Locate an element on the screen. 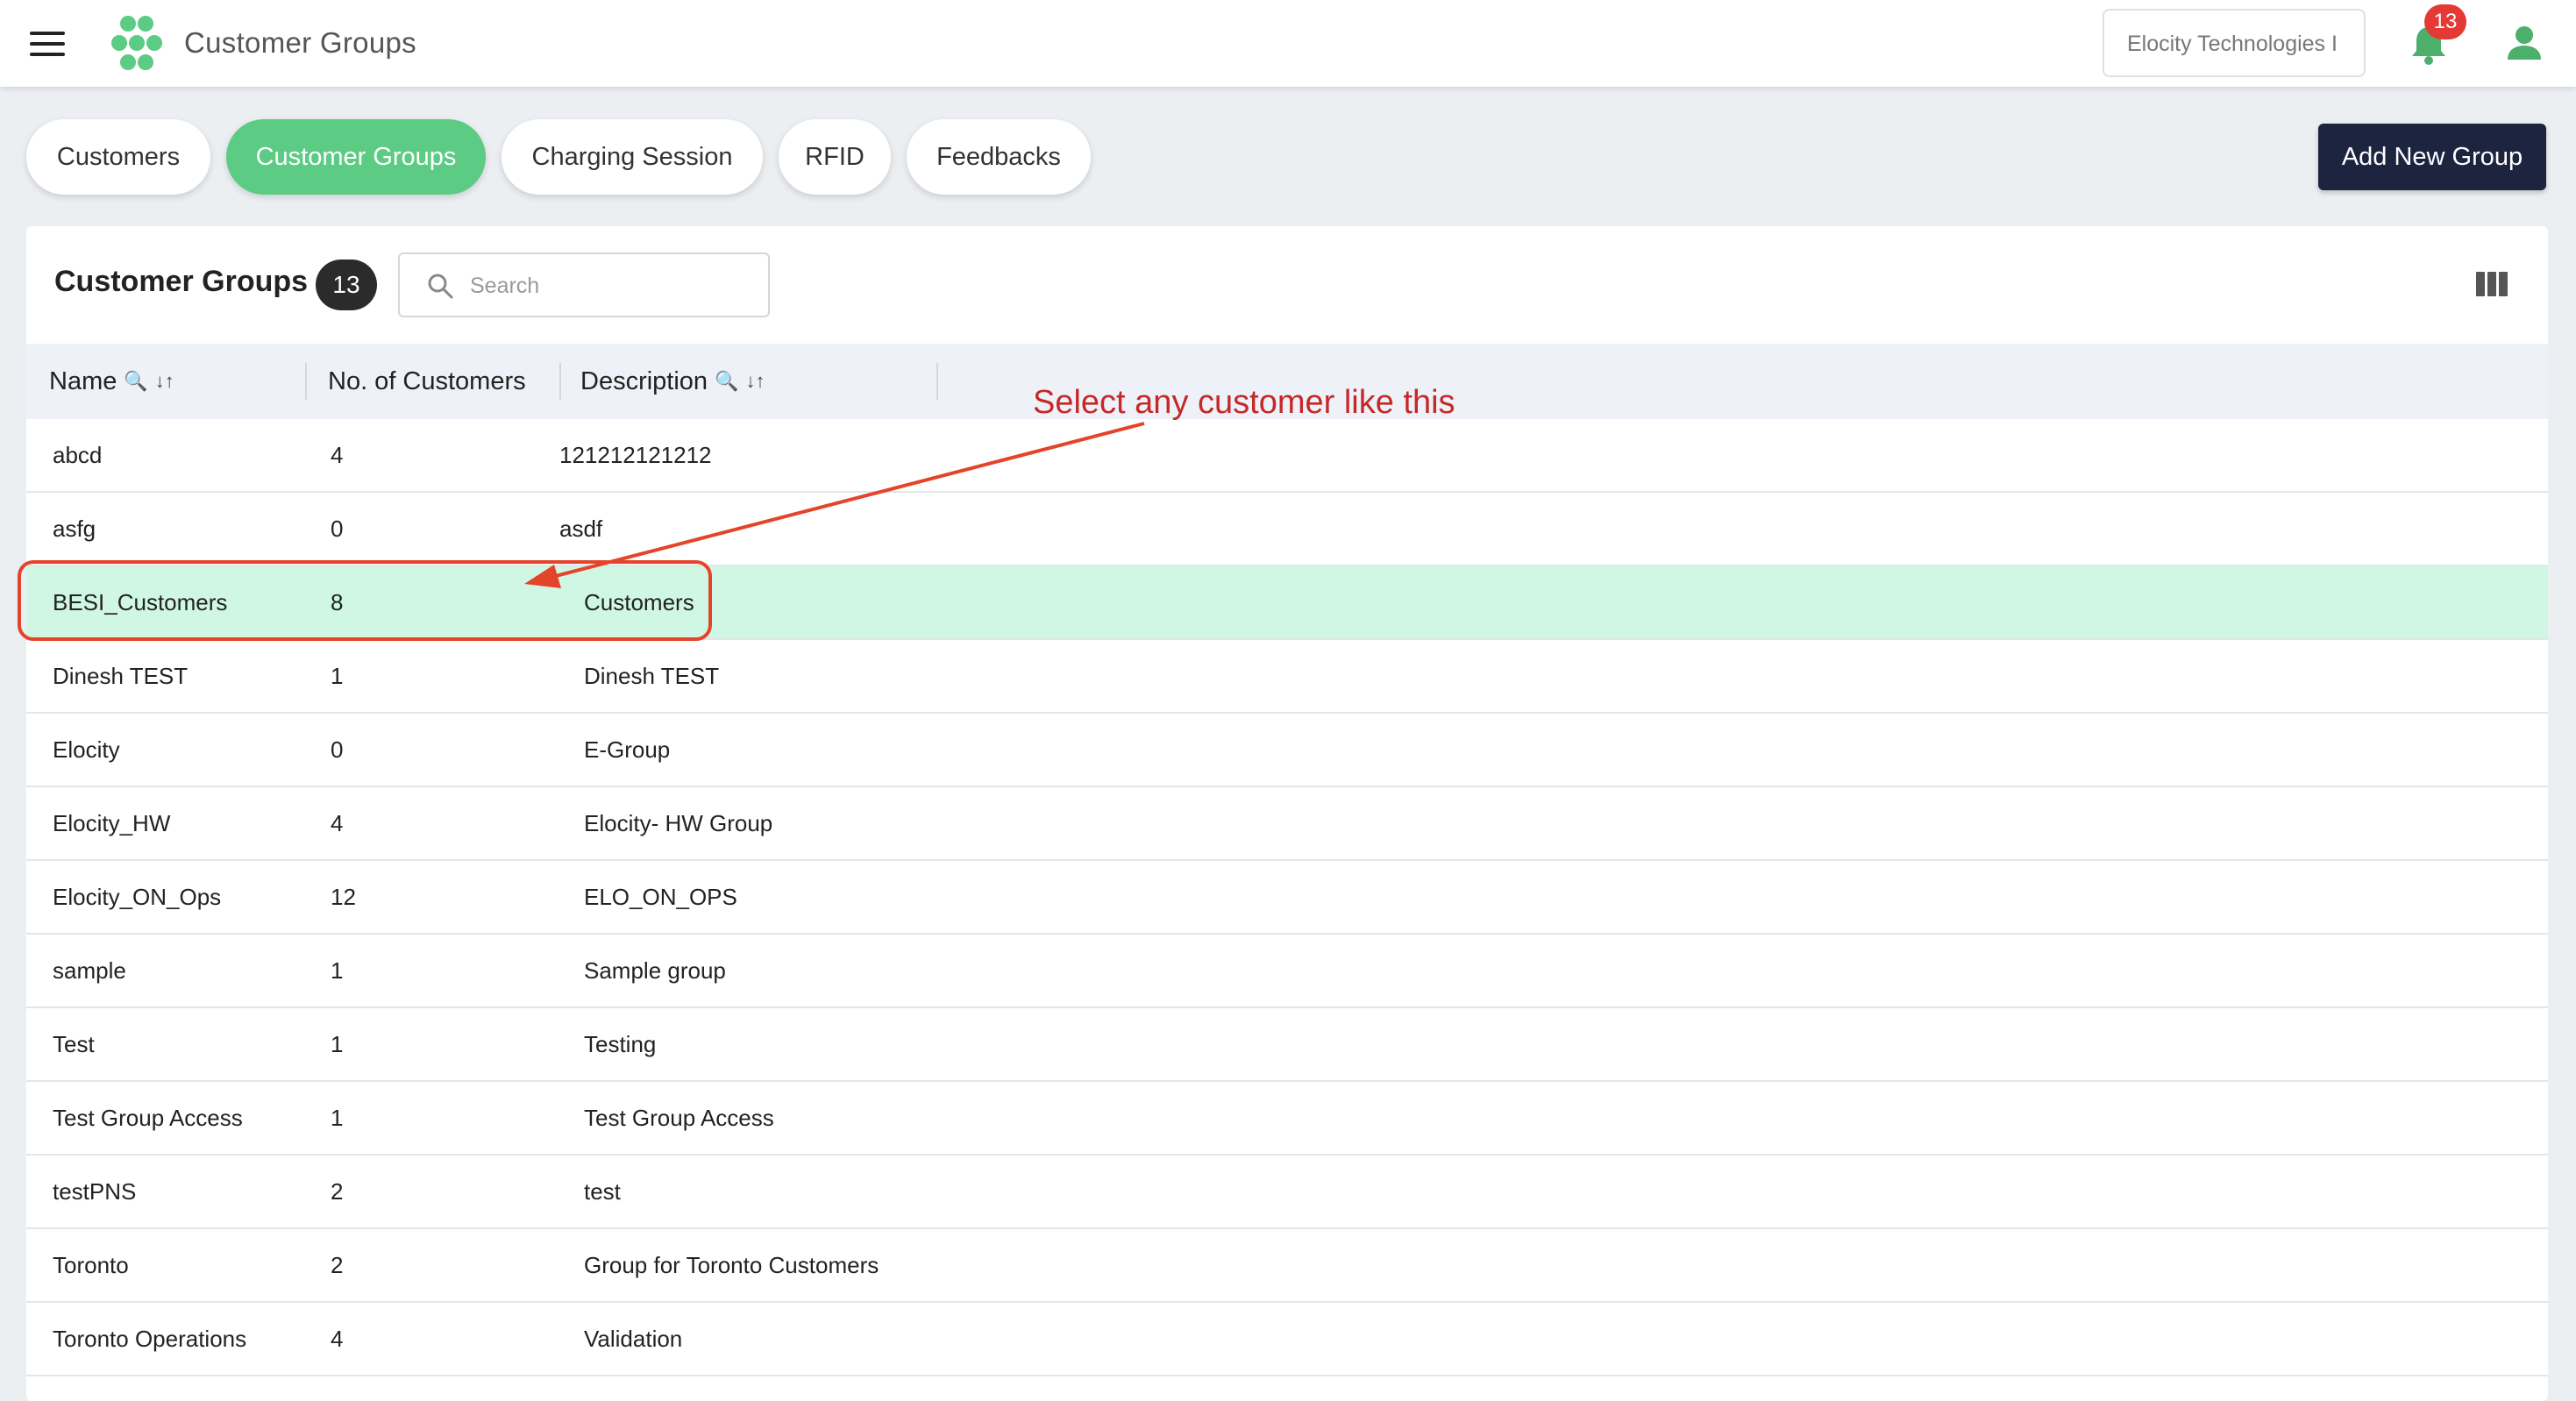  cell-name: sample is located at coordinates (89, 970).